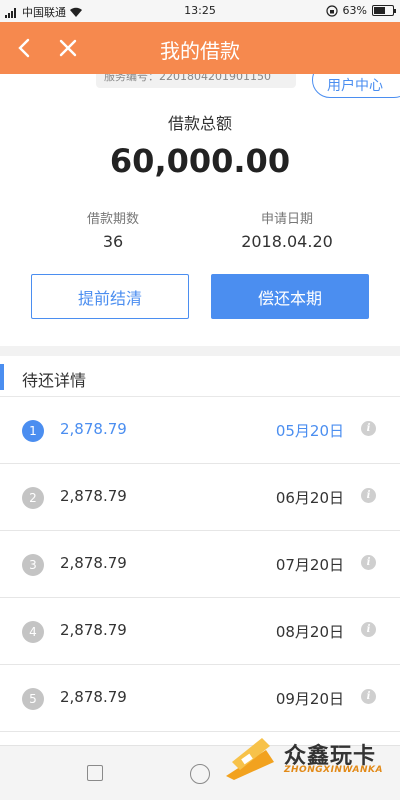 This screenshot has width=400, height=800. Describe the element at coordinates (2, 377) in the screenshot. I see `section-accent-bar` at that location.